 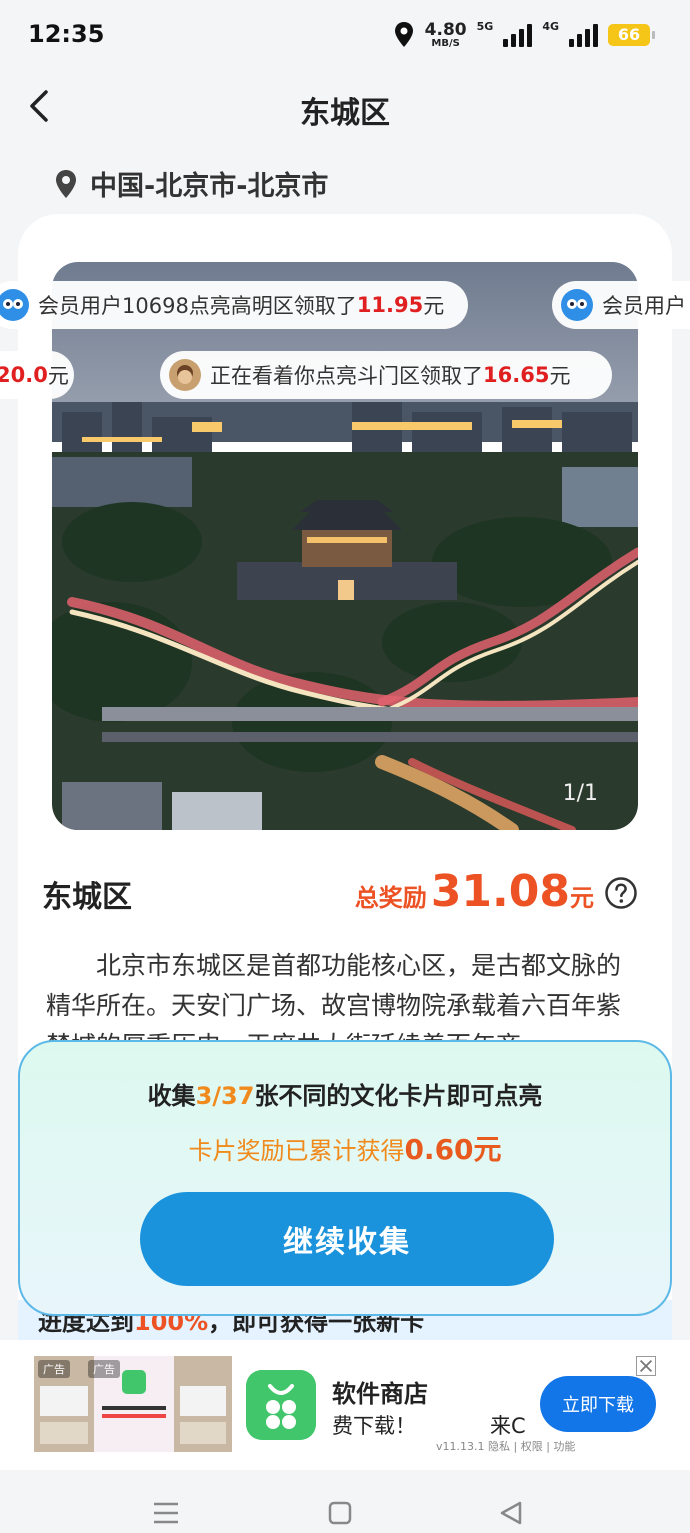 I want to click on collect-pre: 收集, so click(x=171, y=1096).